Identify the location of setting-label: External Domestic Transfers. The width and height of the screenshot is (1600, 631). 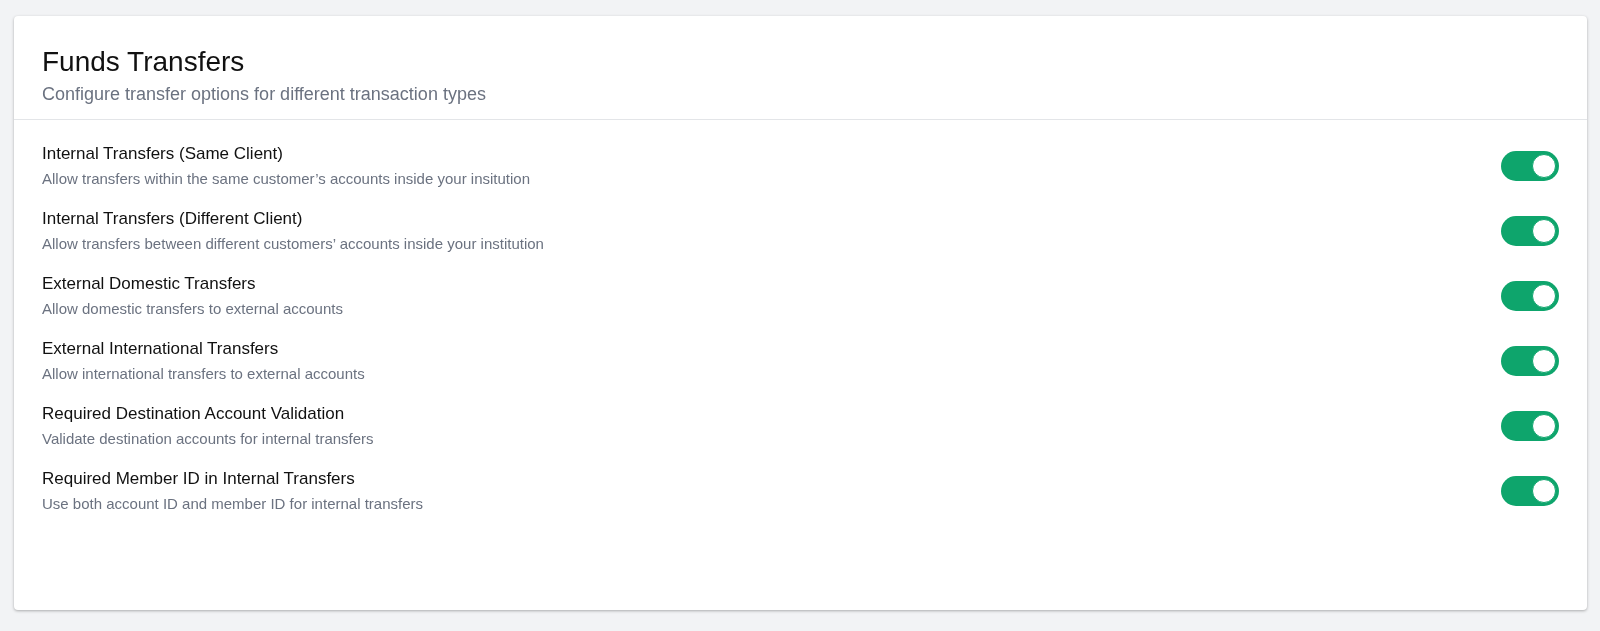
(149, 284).